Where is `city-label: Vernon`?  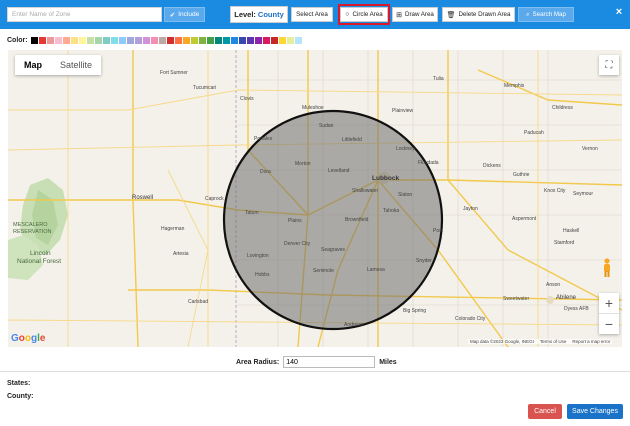
city-label: Vernon is located at coordinates (590, 149).